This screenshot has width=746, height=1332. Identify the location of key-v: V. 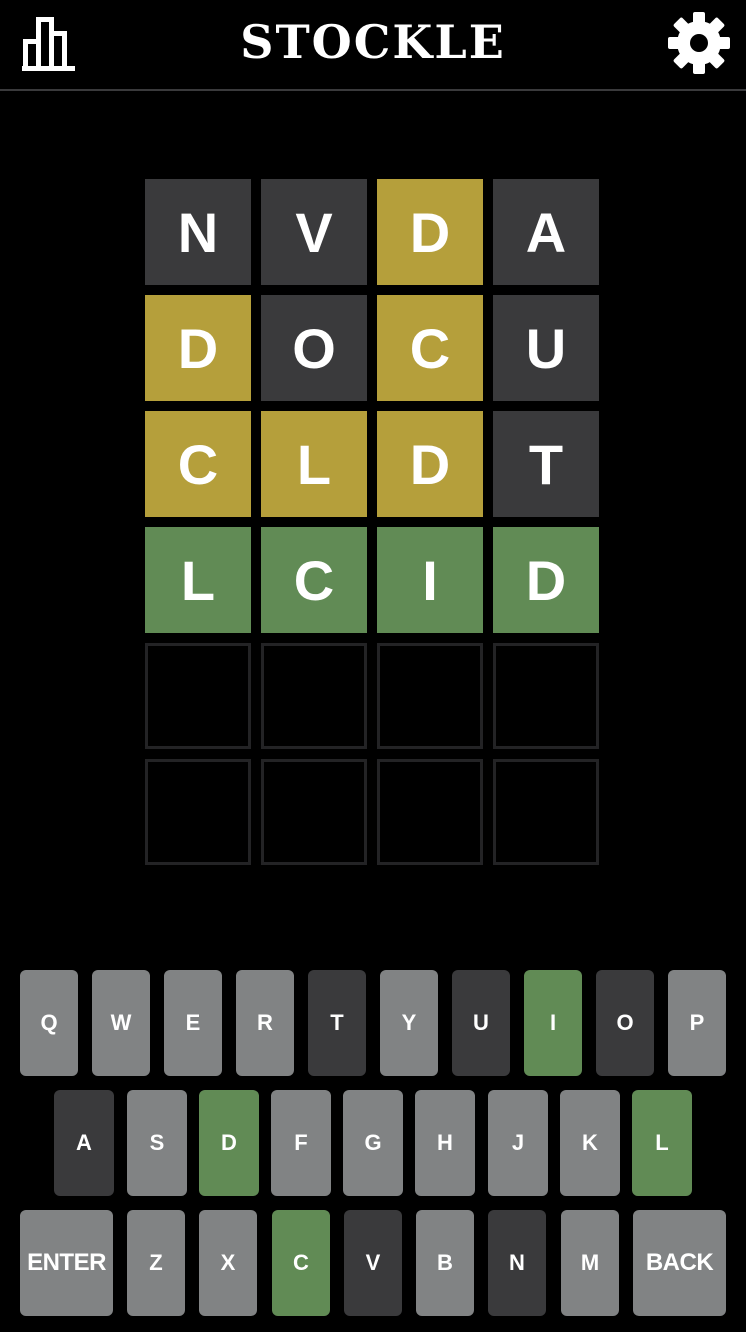
(373, 1263).